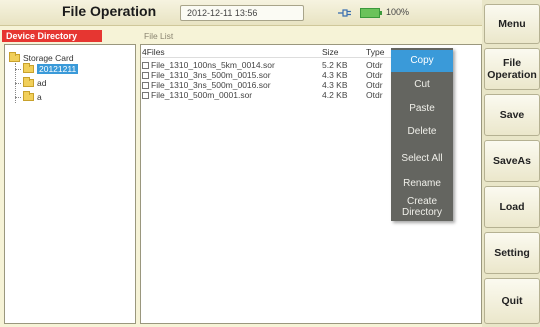 This screenshot has width=540, height=327. I want to click on file-row: File_1310_100ns_5km_0014.sor 5.2 KB Otdr, so click(267, 65).